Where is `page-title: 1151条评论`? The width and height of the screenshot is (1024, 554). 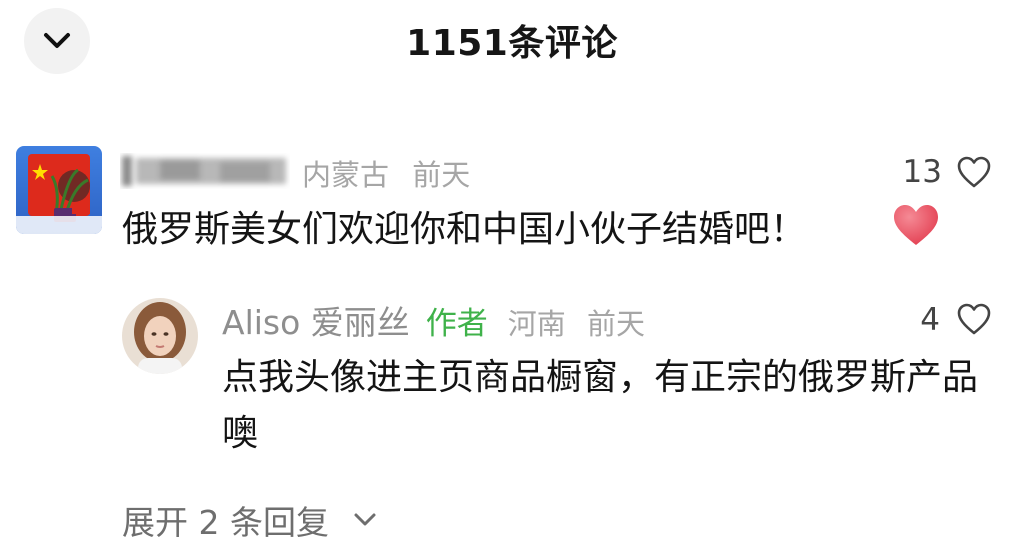 page-title: 1151条评论 is located at coordinates (512, 43).